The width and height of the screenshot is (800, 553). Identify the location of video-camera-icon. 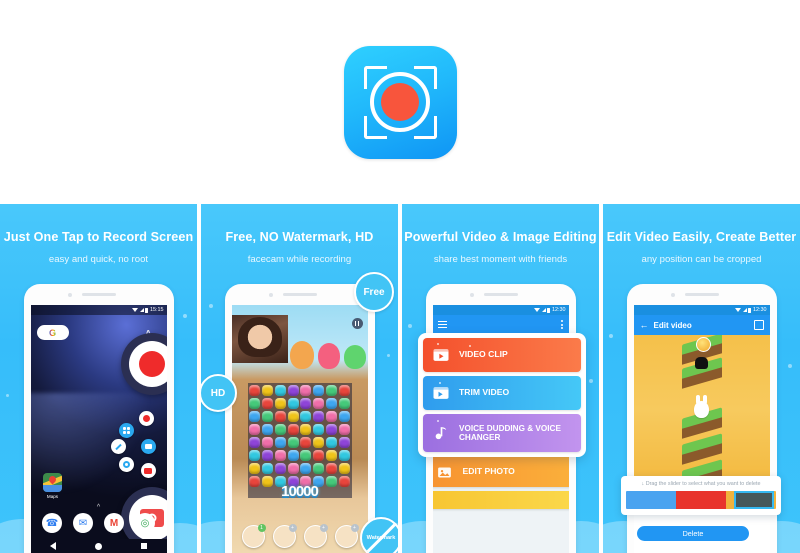
(148, 446).